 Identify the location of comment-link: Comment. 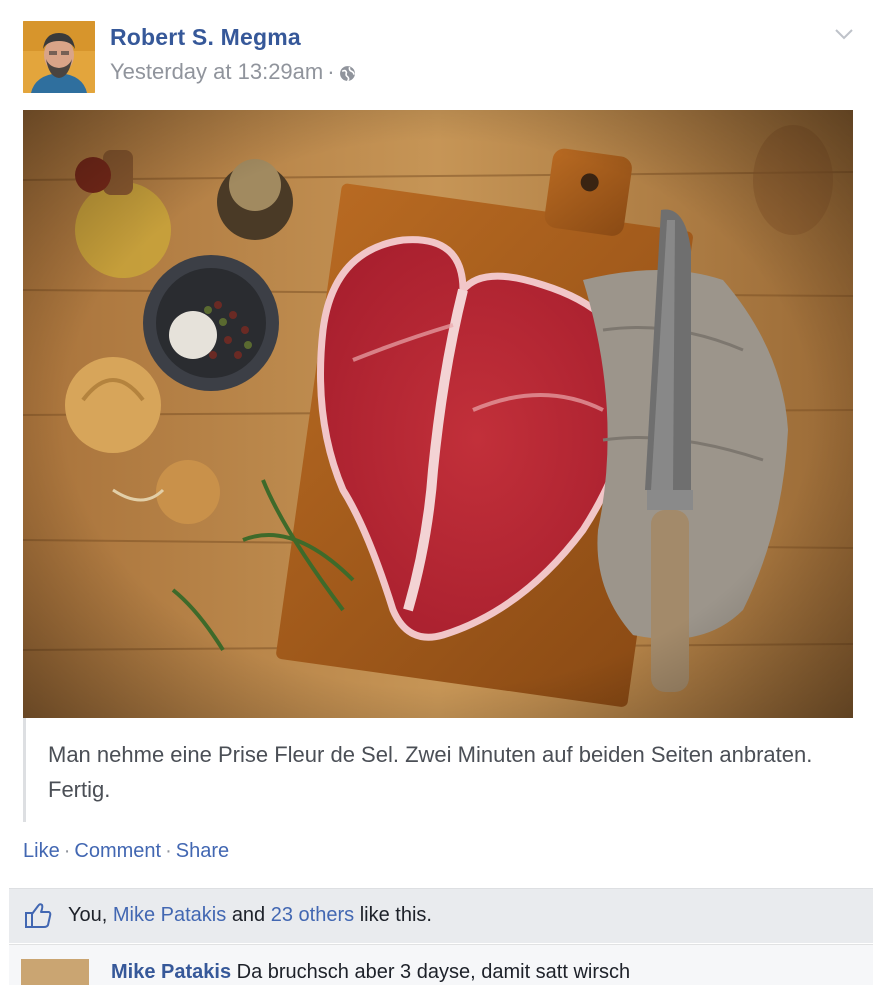
(117, 851).